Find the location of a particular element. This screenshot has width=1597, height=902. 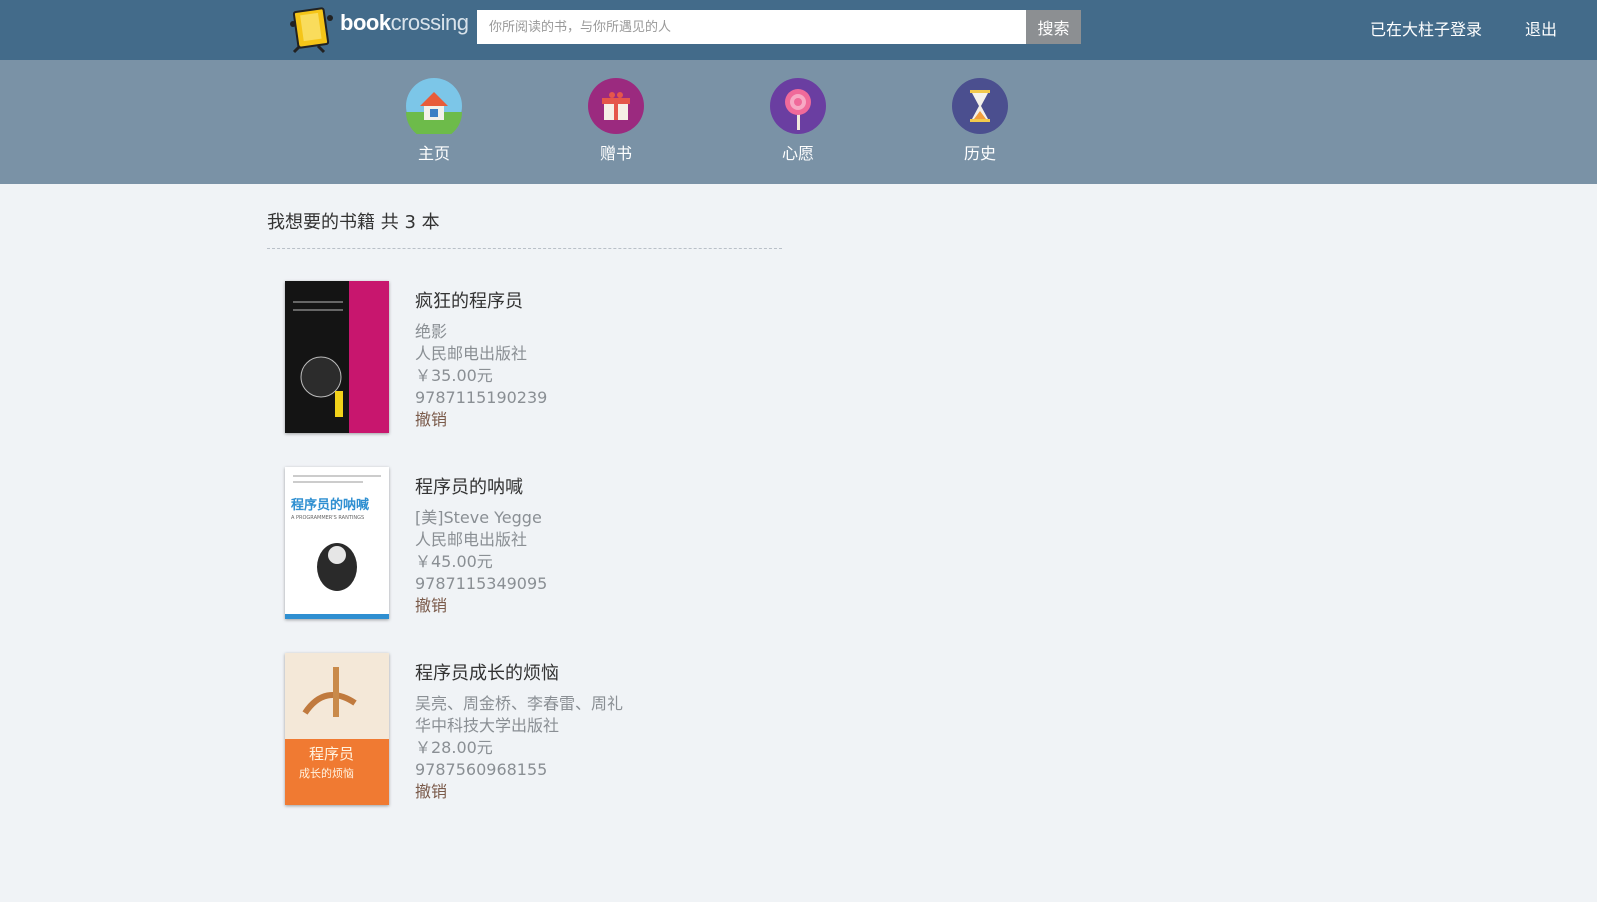

home-icon is located at coordinates (434, 106).